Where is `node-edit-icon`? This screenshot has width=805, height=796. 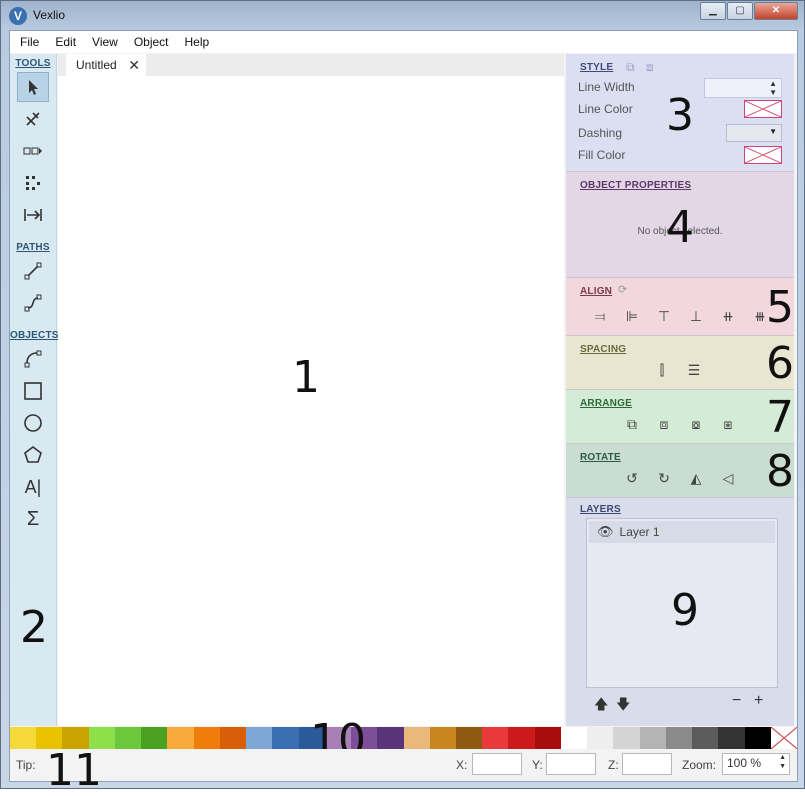
node-edit-icon is located at coordinates (33, 119).